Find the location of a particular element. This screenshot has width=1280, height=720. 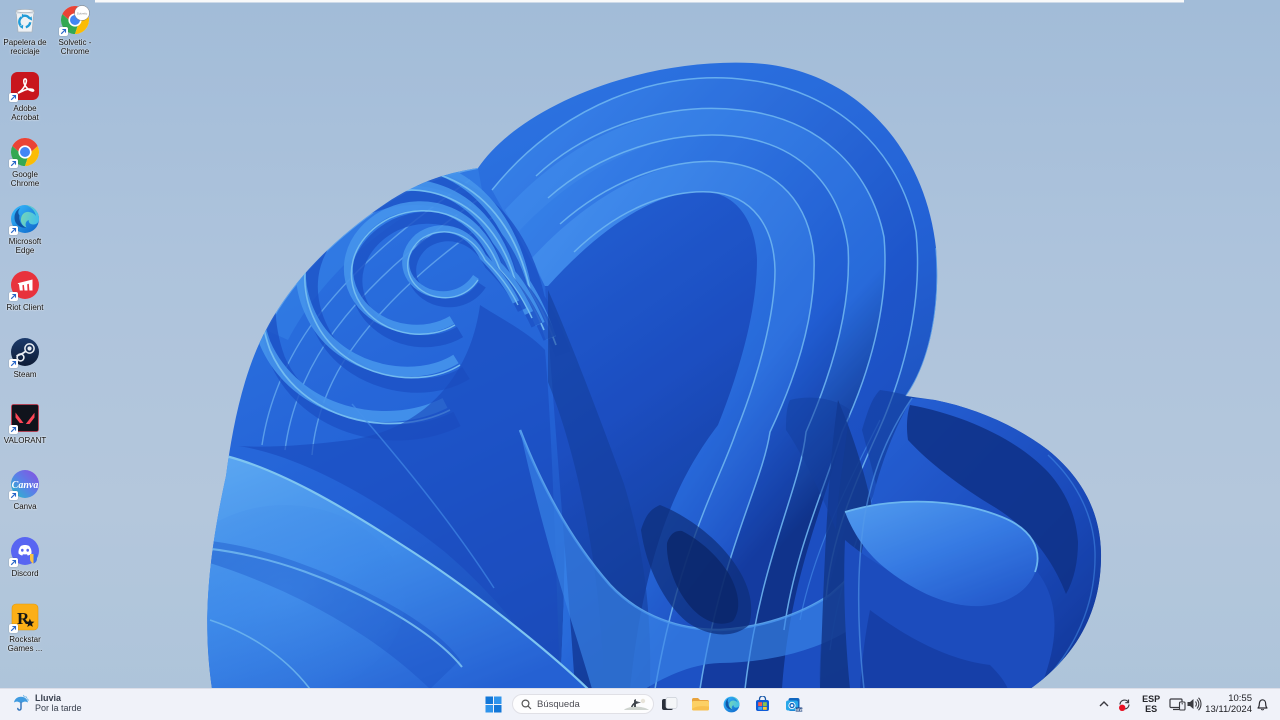

svg-text: Solvetic is located at coordinates (82, 14).